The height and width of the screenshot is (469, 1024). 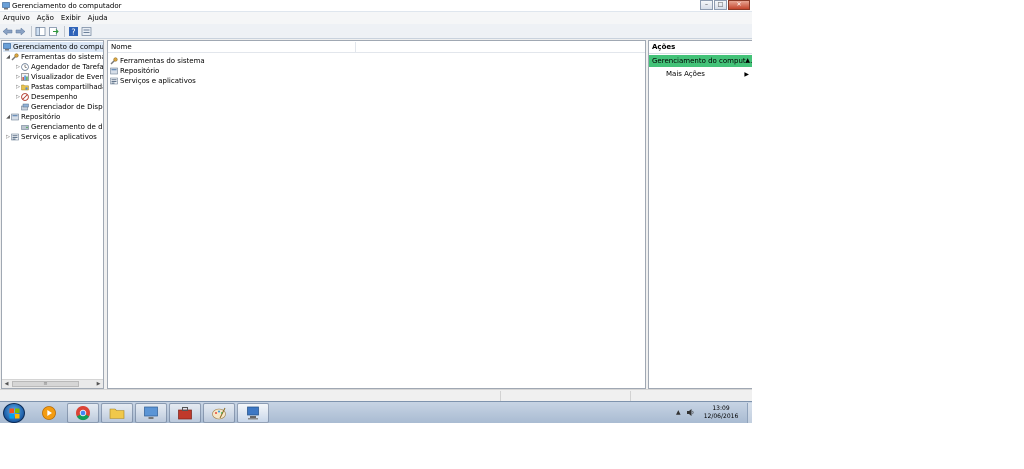 I want to click on clock-icon, so click(x=25, y=67).